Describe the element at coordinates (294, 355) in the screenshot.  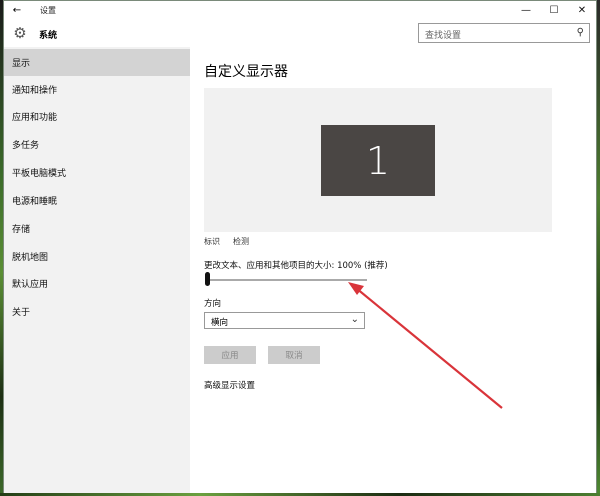
I see `cancel-button: 取消` at that location.